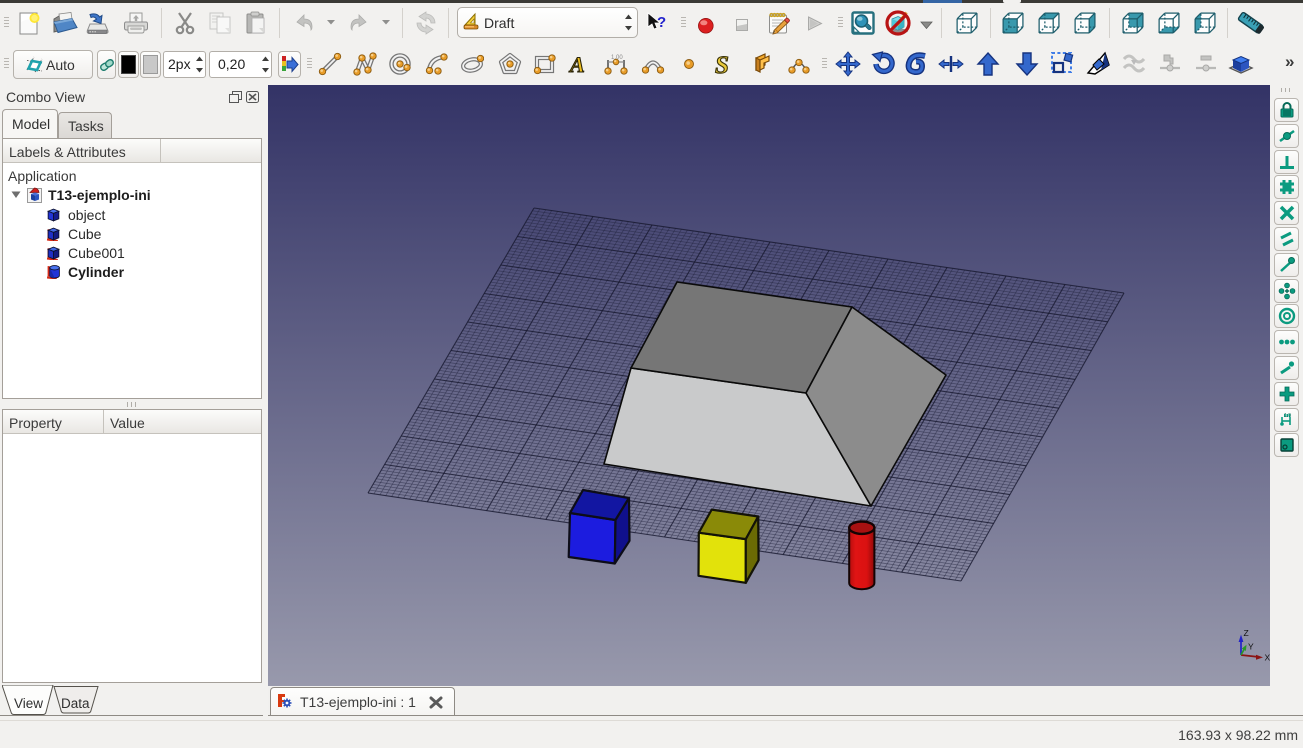  Describe the element at coordinates (1251, 647) in the screenshot. I see `svg-text: Y` at that location.